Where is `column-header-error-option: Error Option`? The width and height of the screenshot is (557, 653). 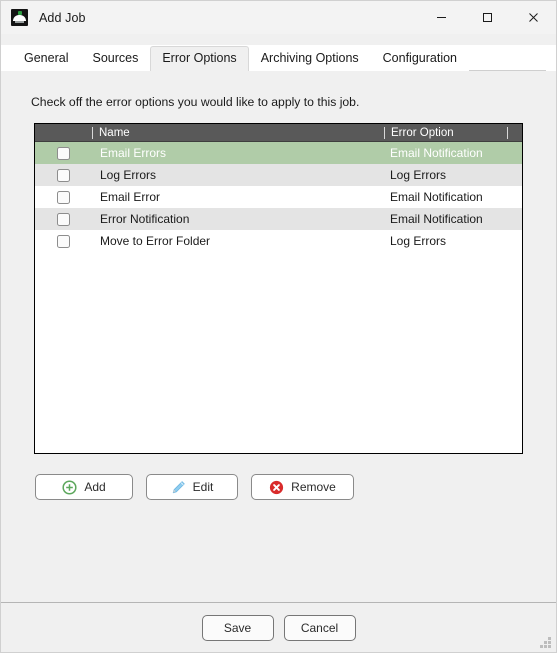
column-header-error-option: Error Option is located at coordinates (446, 133).